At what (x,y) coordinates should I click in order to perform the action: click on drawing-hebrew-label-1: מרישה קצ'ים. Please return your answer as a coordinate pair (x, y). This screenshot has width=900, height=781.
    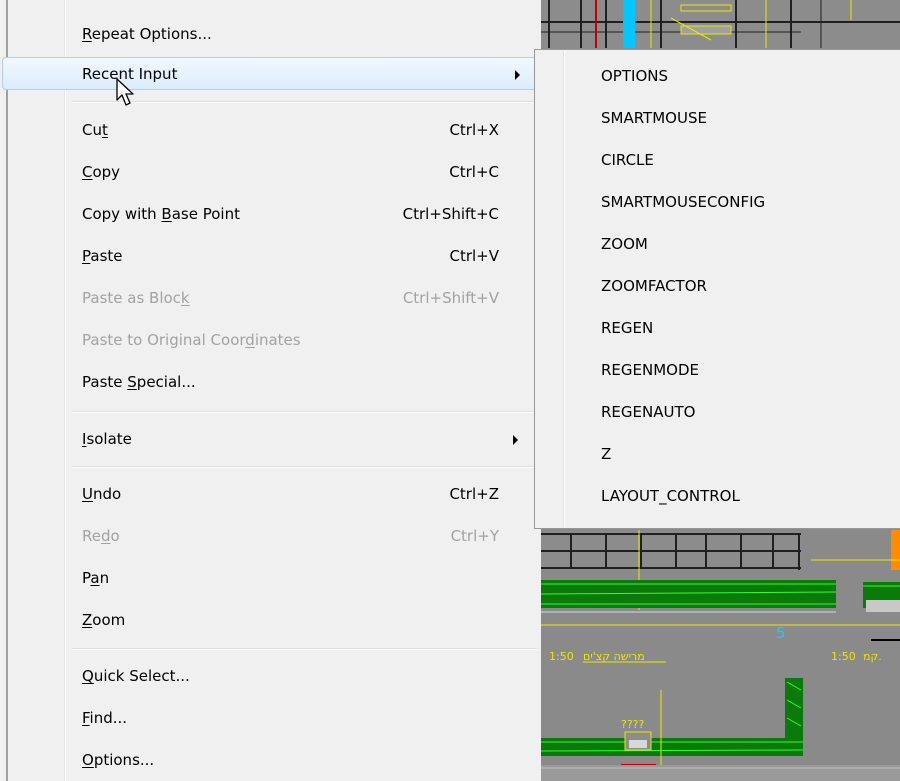
    Looking at the image, I should click on (614, 656).